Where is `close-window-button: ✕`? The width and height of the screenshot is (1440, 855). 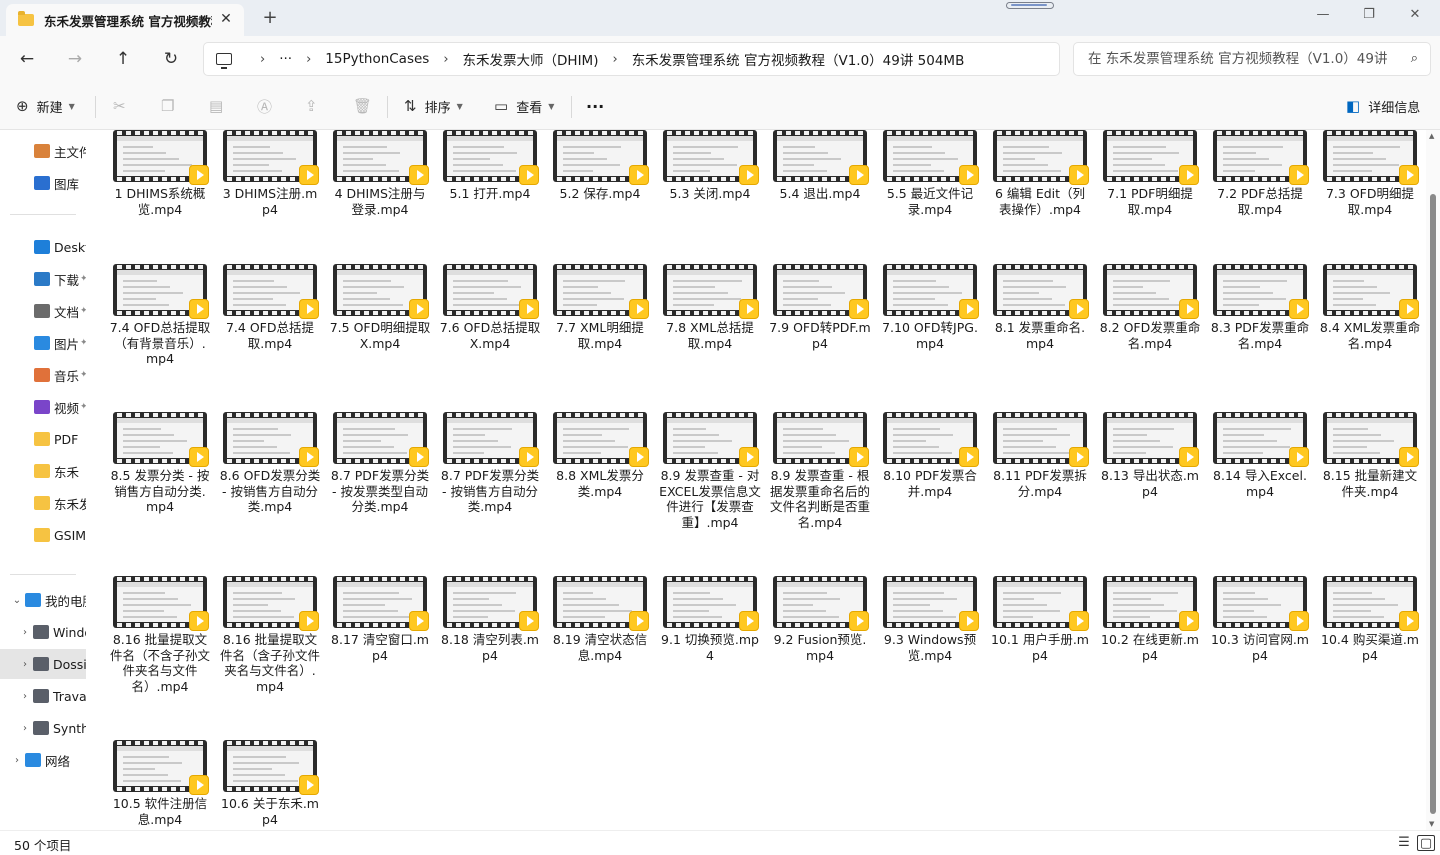 close-window-button: ✕ is located at coordinates (1415, 16).